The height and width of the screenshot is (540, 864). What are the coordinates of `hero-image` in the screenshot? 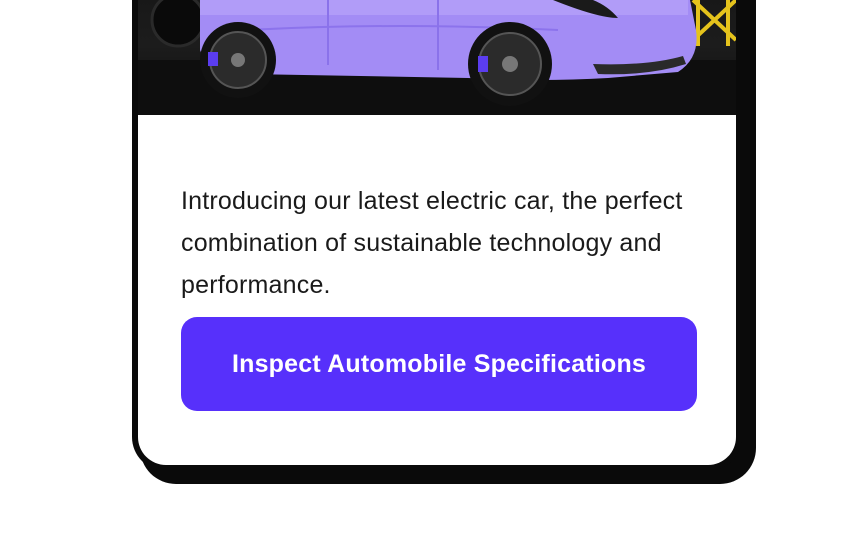 It's located at (437, 57).